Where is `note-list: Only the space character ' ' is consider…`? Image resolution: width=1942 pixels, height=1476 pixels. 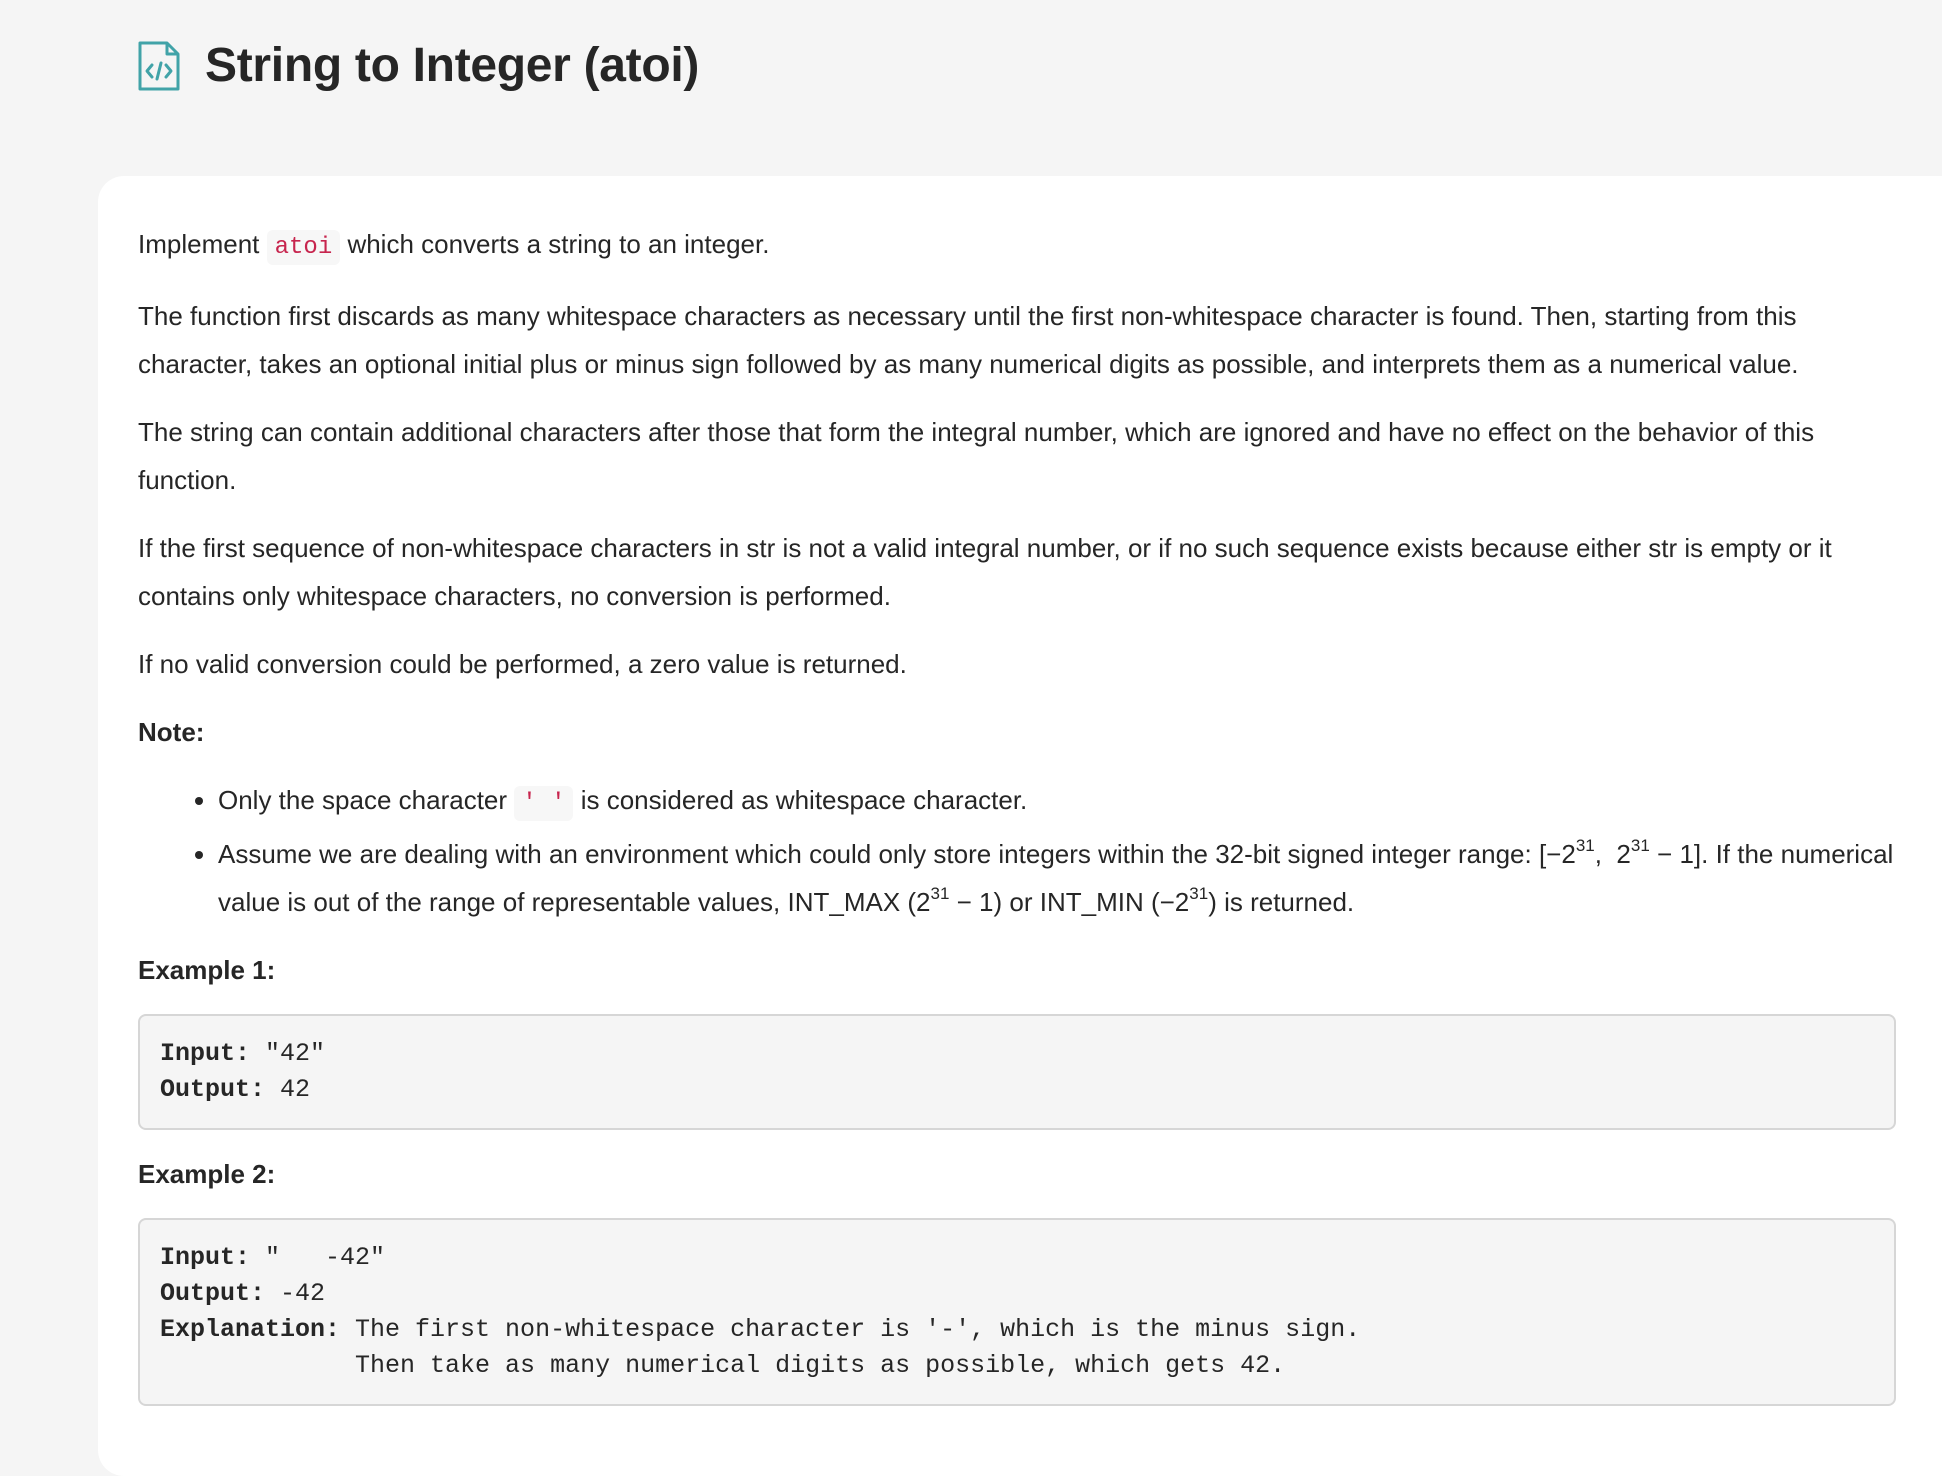 note-list: Only the space character ' ' is consider… is located at coordinates (1017, 851).